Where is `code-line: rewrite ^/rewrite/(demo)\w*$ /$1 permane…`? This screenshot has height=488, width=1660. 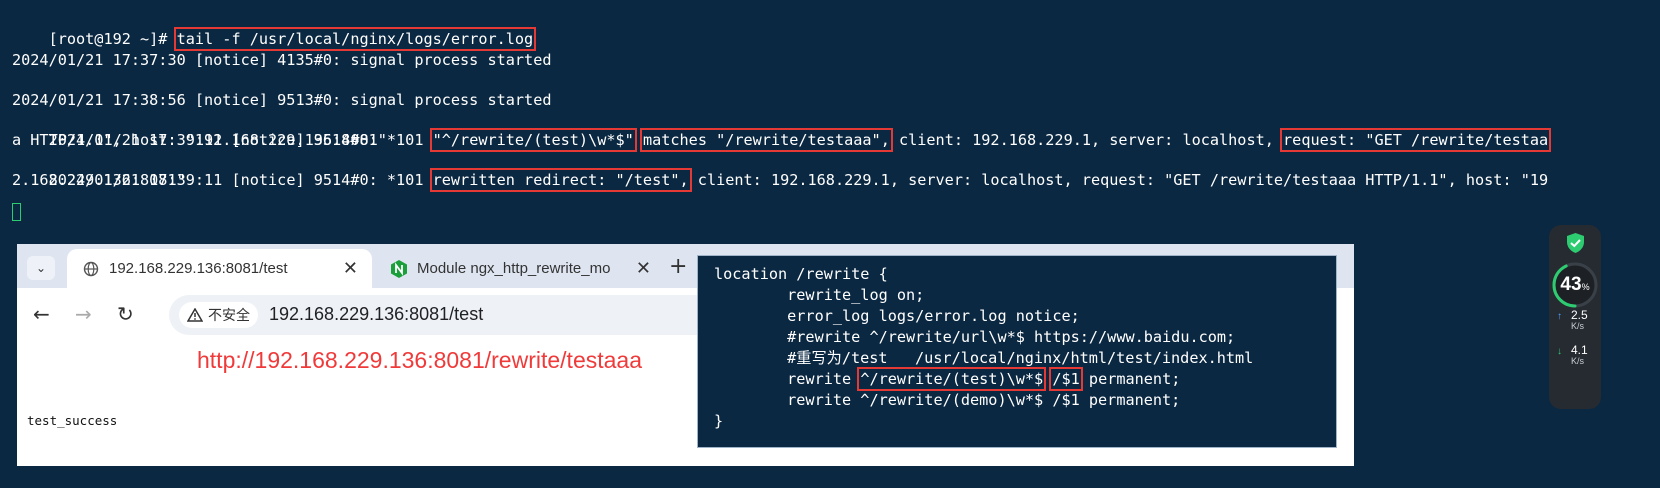 code-line: rewrite ^/rewrite/(demo)\w*$ /$1 permane… is located at coordinates (947, 400).